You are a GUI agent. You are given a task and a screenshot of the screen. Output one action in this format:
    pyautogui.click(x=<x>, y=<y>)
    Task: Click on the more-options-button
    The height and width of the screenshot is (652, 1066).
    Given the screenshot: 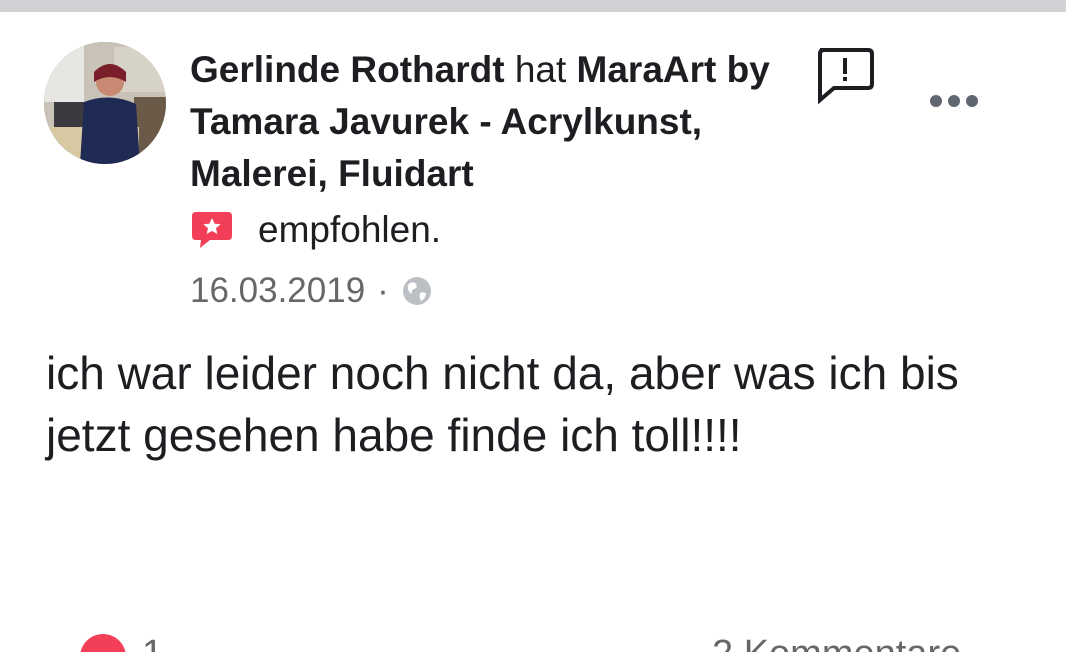 What is the action you would take?
    pyautogui.click(x=954, y=101)
    